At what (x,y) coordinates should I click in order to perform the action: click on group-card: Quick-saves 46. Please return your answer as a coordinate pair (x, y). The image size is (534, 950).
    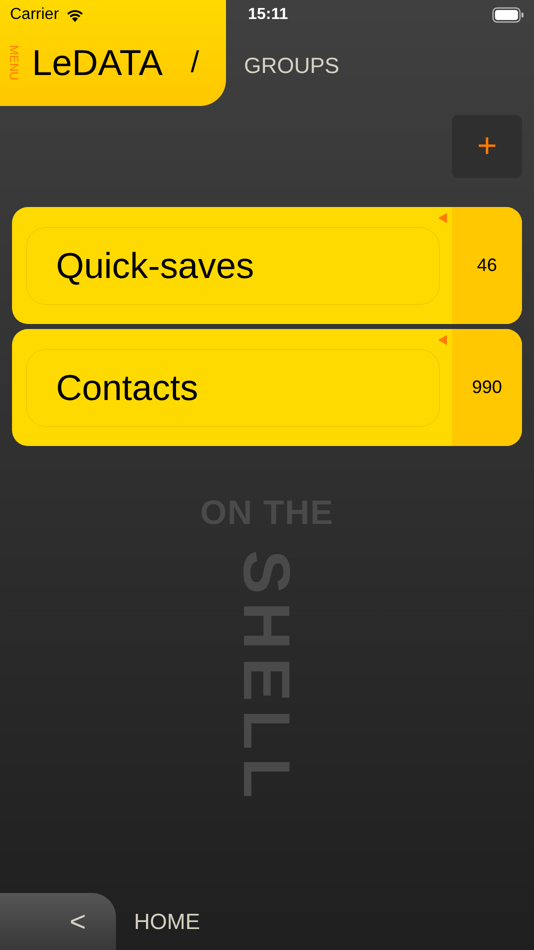
    Looking at the image, I should click on (267, 265).